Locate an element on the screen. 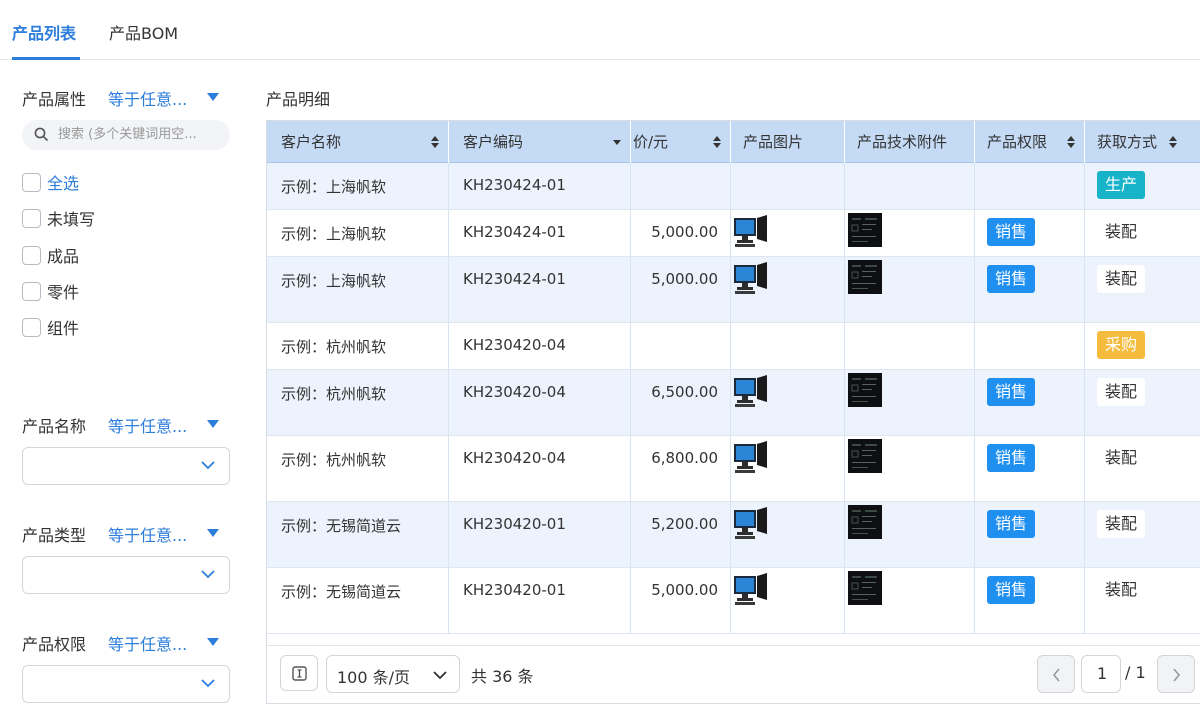 This screenshot has width=1200, height=727. customer-code: KH230424-01 is located at coordinates (514, 279).